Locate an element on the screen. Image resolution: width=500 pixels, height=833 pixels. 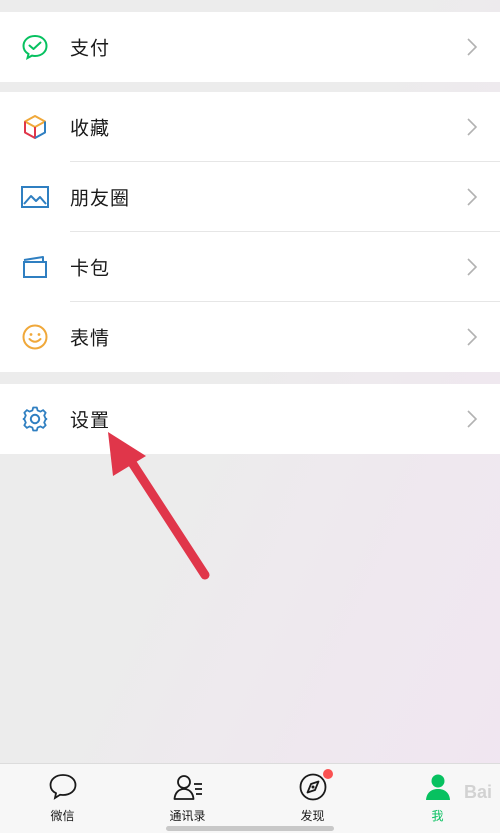
moments-image-icon is located at coordinates (35, 197).